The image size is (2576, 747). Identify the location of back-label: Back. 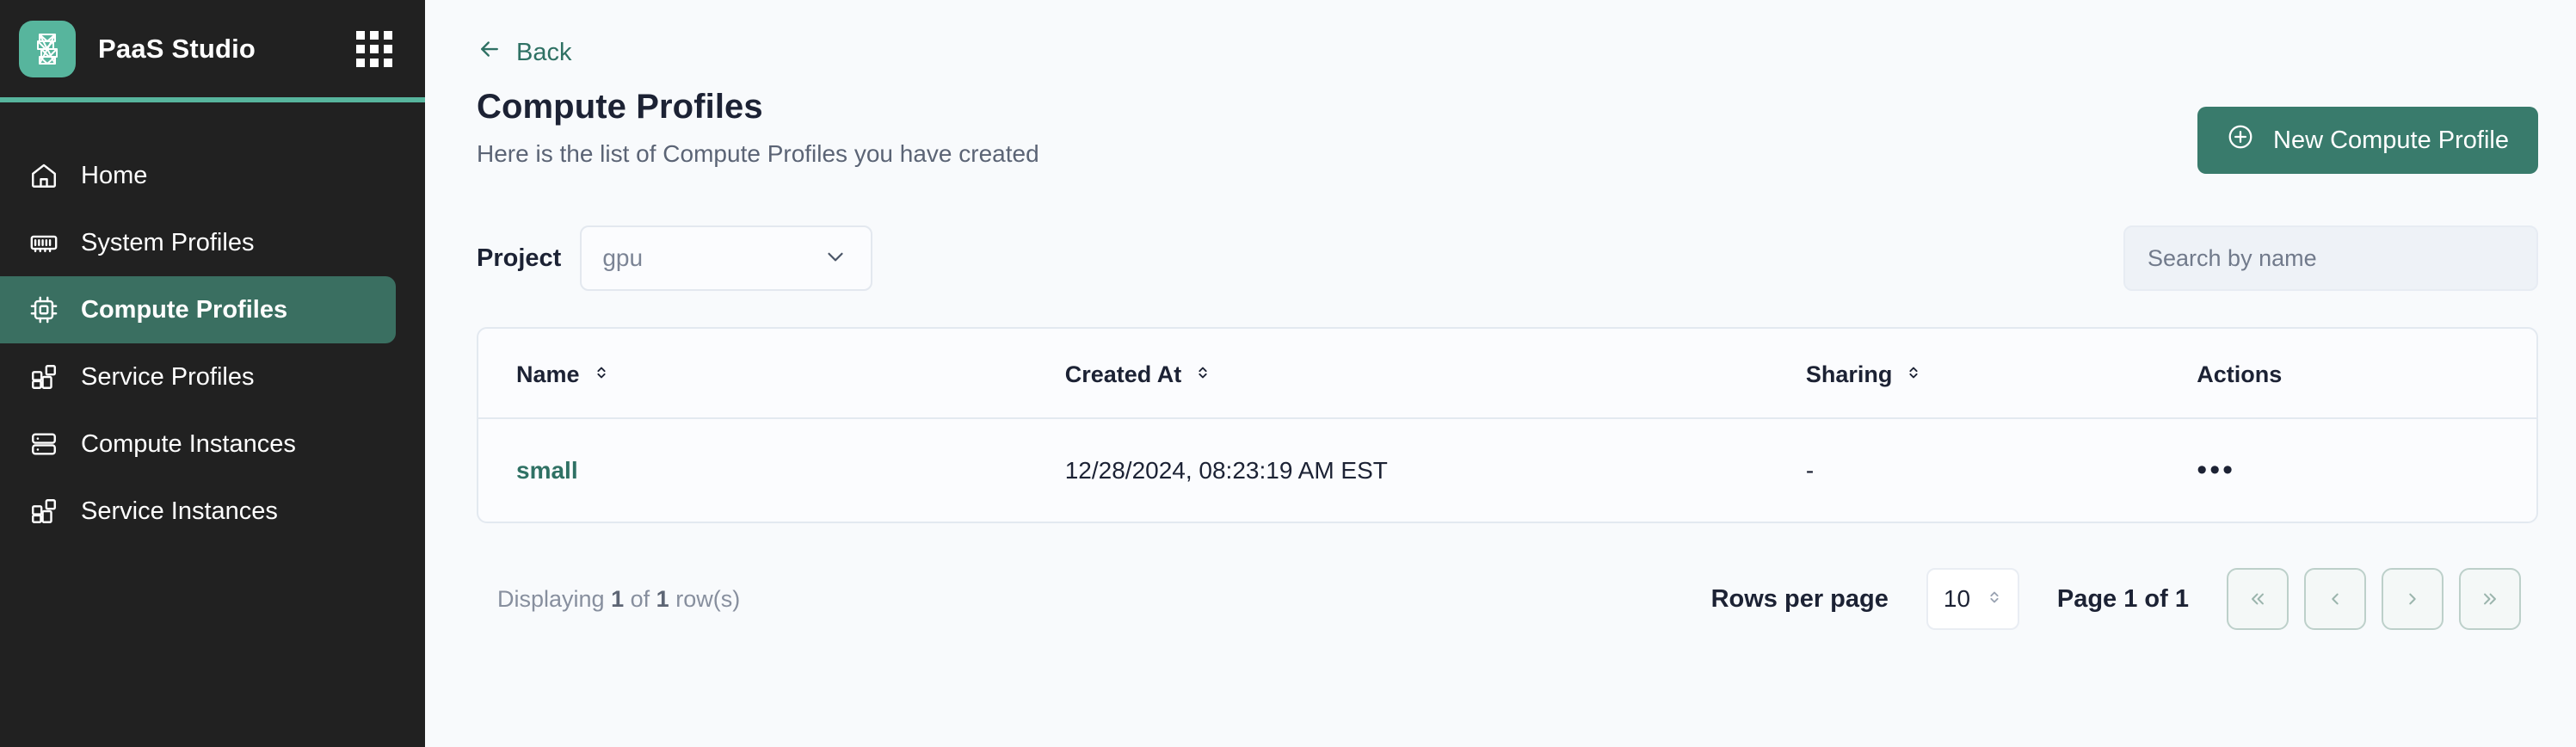
(544, 52).